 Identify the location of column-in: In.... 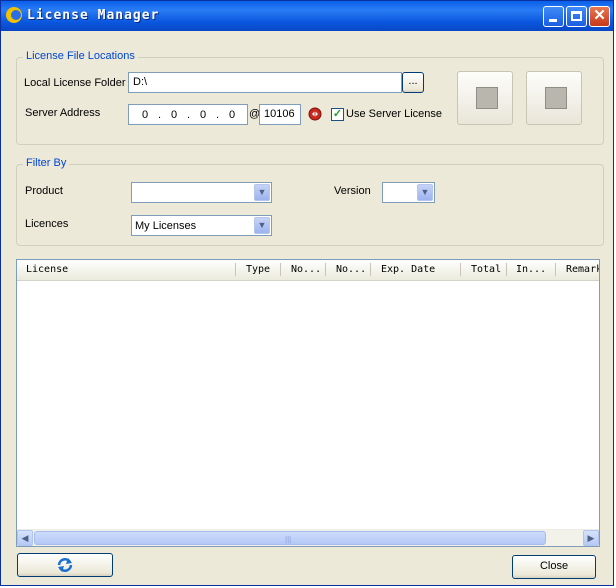
(531, 269).